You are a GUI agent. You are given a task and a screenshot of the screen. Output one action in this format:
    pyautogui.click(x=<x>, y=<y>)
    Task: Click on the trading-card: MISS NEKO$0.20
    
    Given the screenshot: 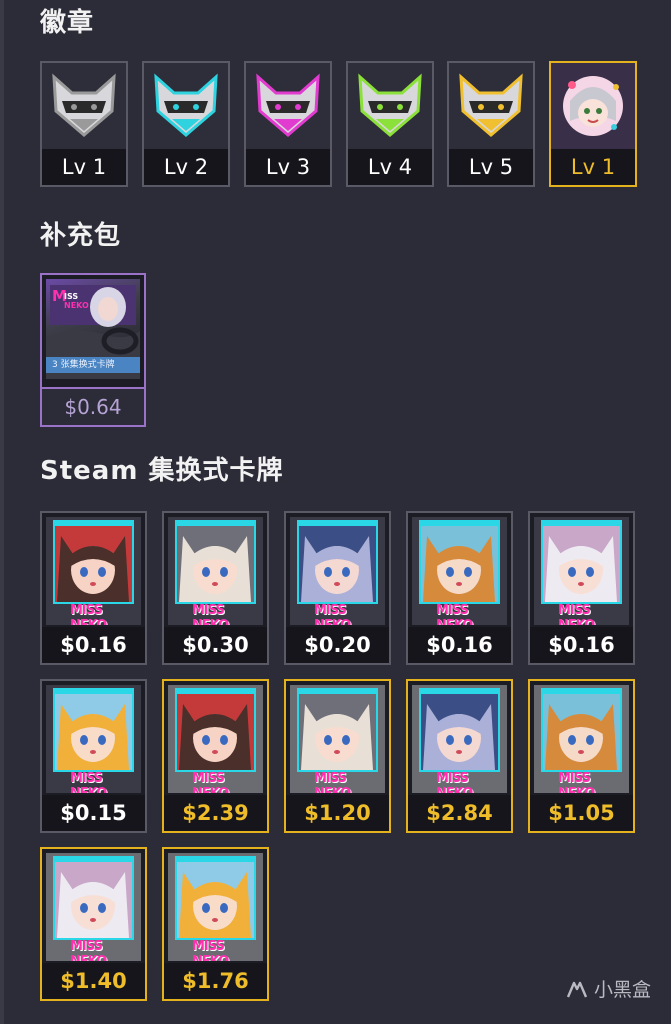 What is the action you would take?
    pyautogui.click(x=337, y=588)
    